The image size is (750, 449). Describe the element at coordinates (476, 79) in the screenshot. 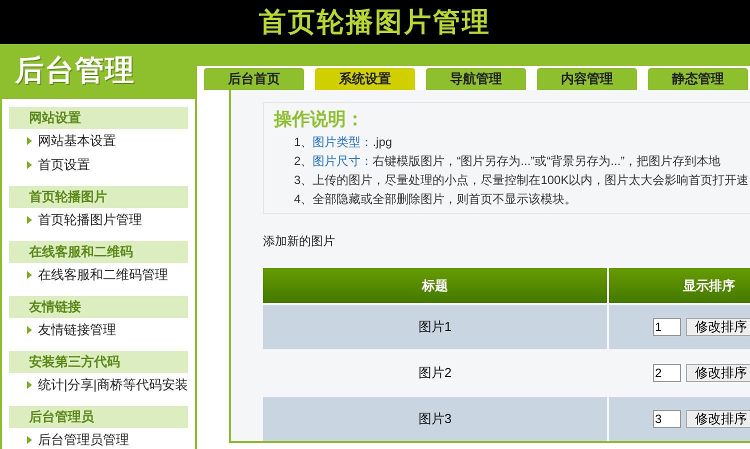

I see `tab: 导航管理` at that location.